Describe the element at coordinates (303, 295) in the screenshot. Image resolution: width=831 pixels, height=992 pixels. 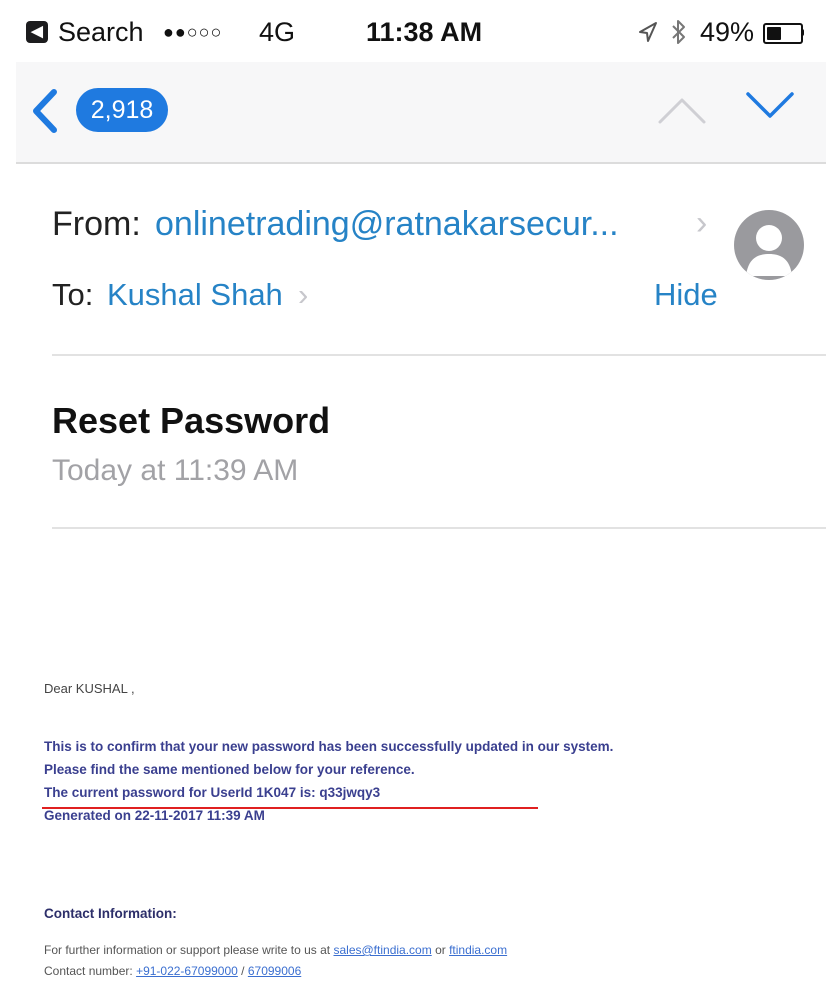
I see `to-chevron-icon: ›` at that location.